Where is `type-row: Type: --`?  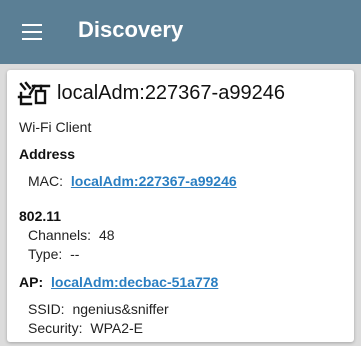 type-row: Type: -- is located at coordinates (53, 254).